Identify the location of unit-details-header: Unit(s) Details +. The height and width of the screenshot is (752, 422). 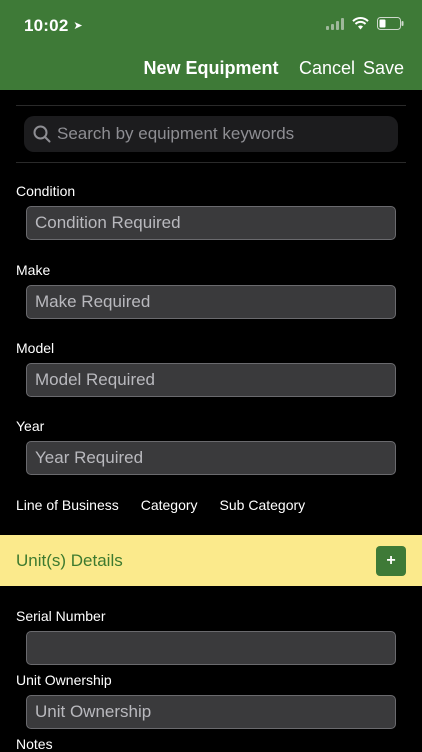
(211, 560).